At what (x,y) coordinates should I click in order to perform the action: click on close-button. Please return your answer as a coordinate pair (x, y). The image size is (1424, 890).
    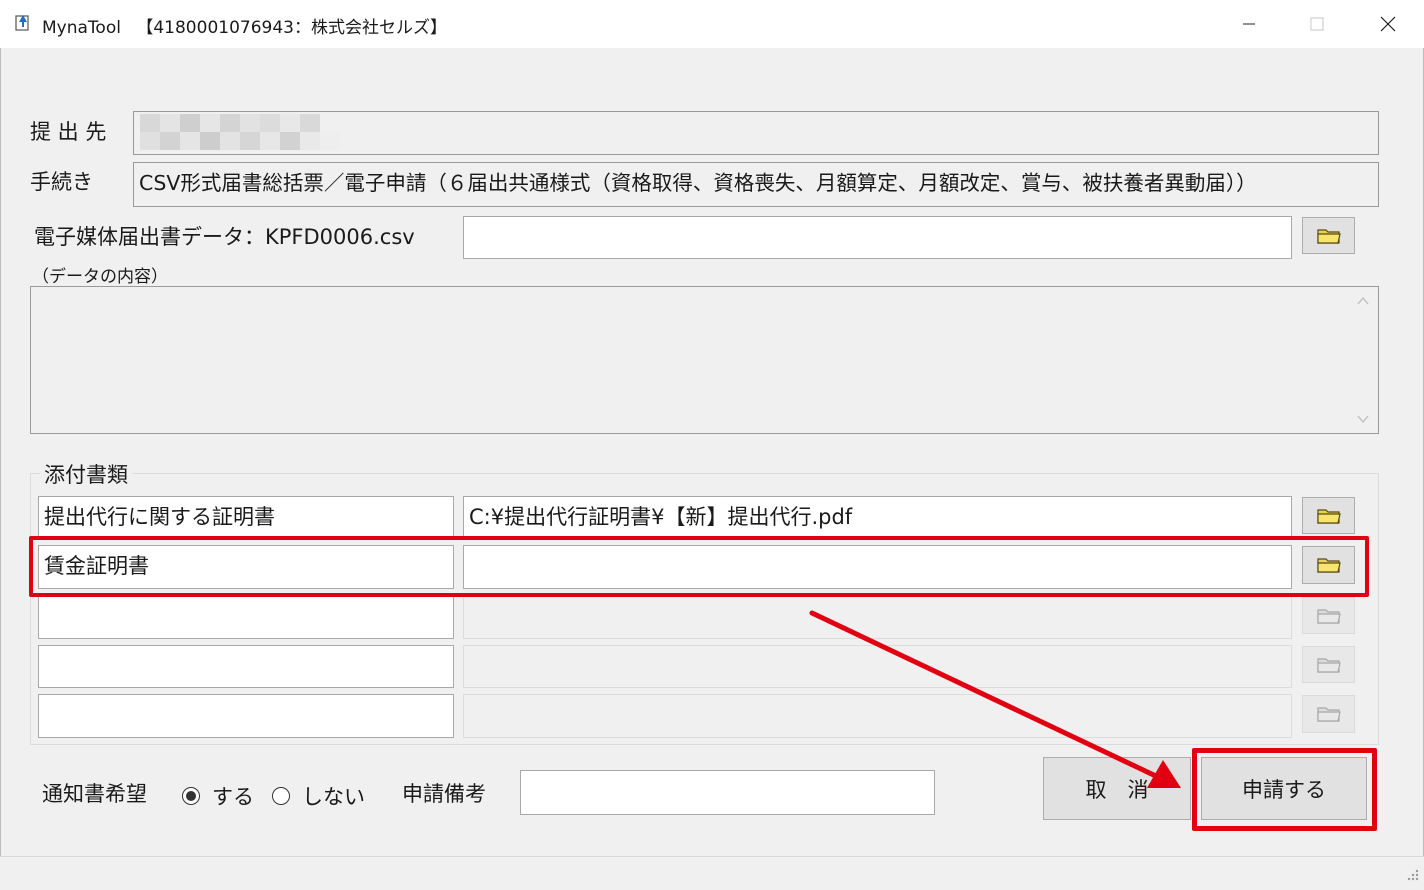
    Looking at the image, I should click on (1388, 24).